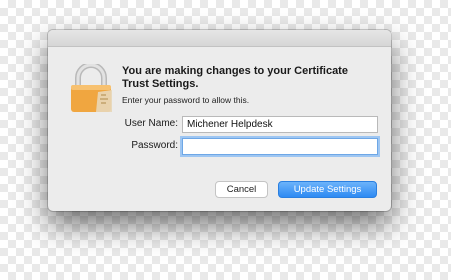 Image resolution: width=451 pixels, height=280 pixels. Describe the element at coordinates (219, 38) in the screenshot. I see `dialog-titlebar` at that location.